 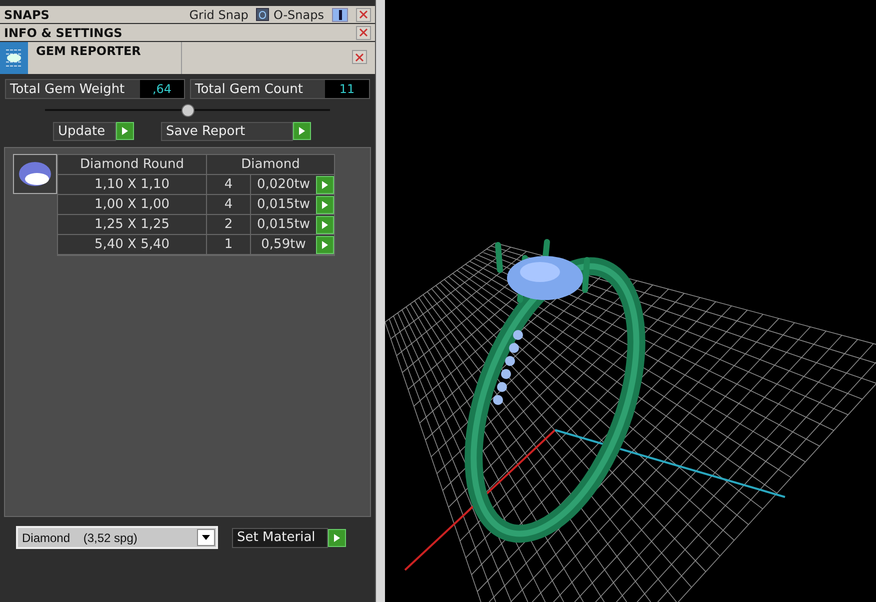 I want to click on column-header: Diamond, so click(x=270, y=165).